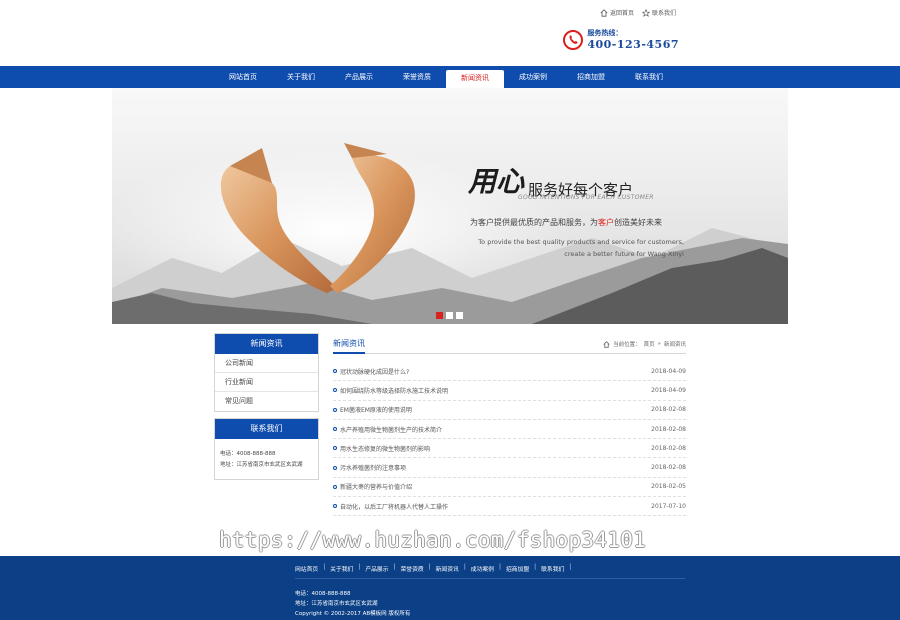  I want to click on list-item: 用水生态修复的微生物菌剂的影响 2018-02-08, so click(509, 449).